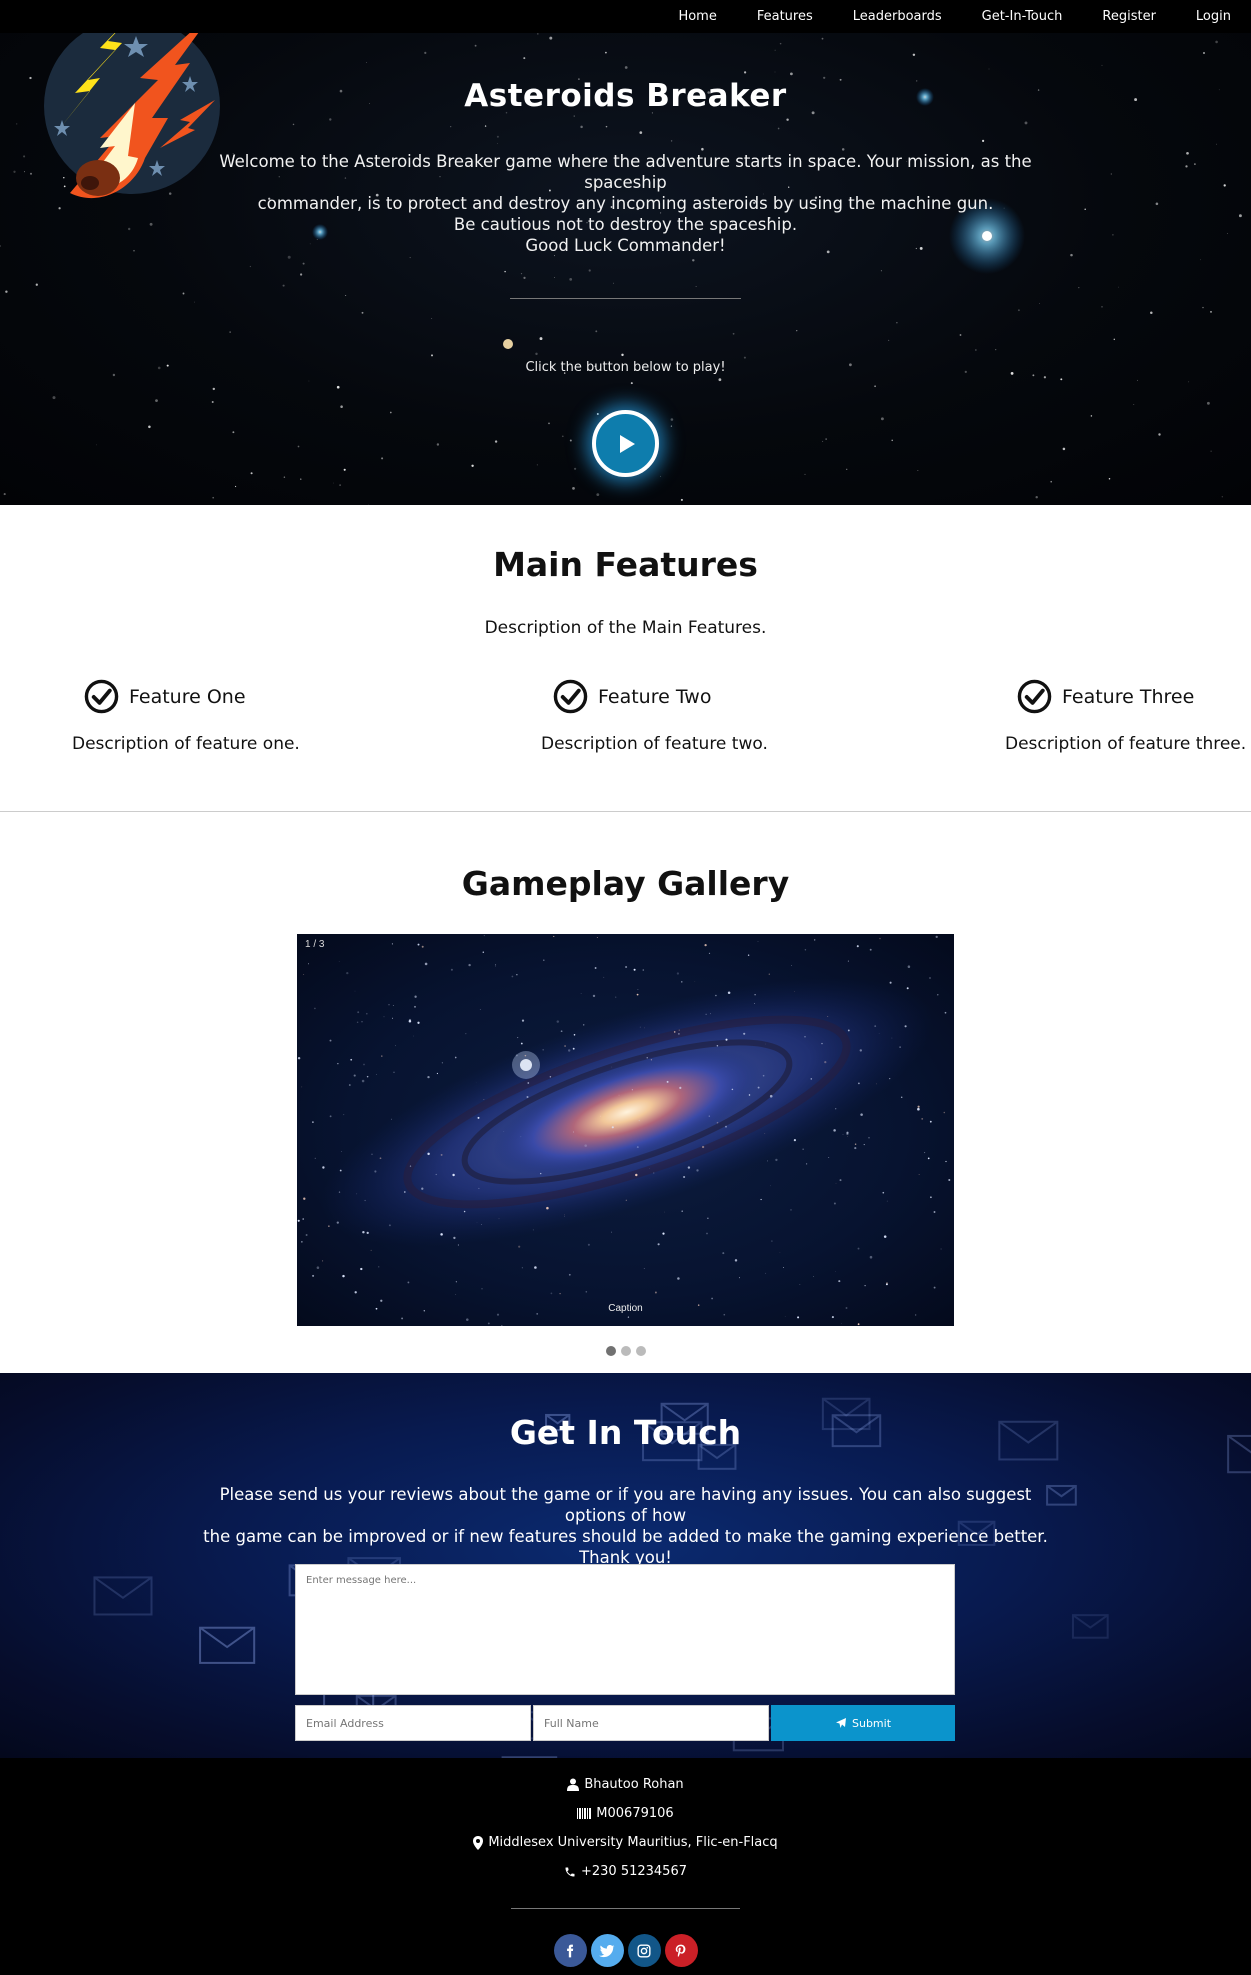  I want to click on features-title: Main Features, so click(625, 564).